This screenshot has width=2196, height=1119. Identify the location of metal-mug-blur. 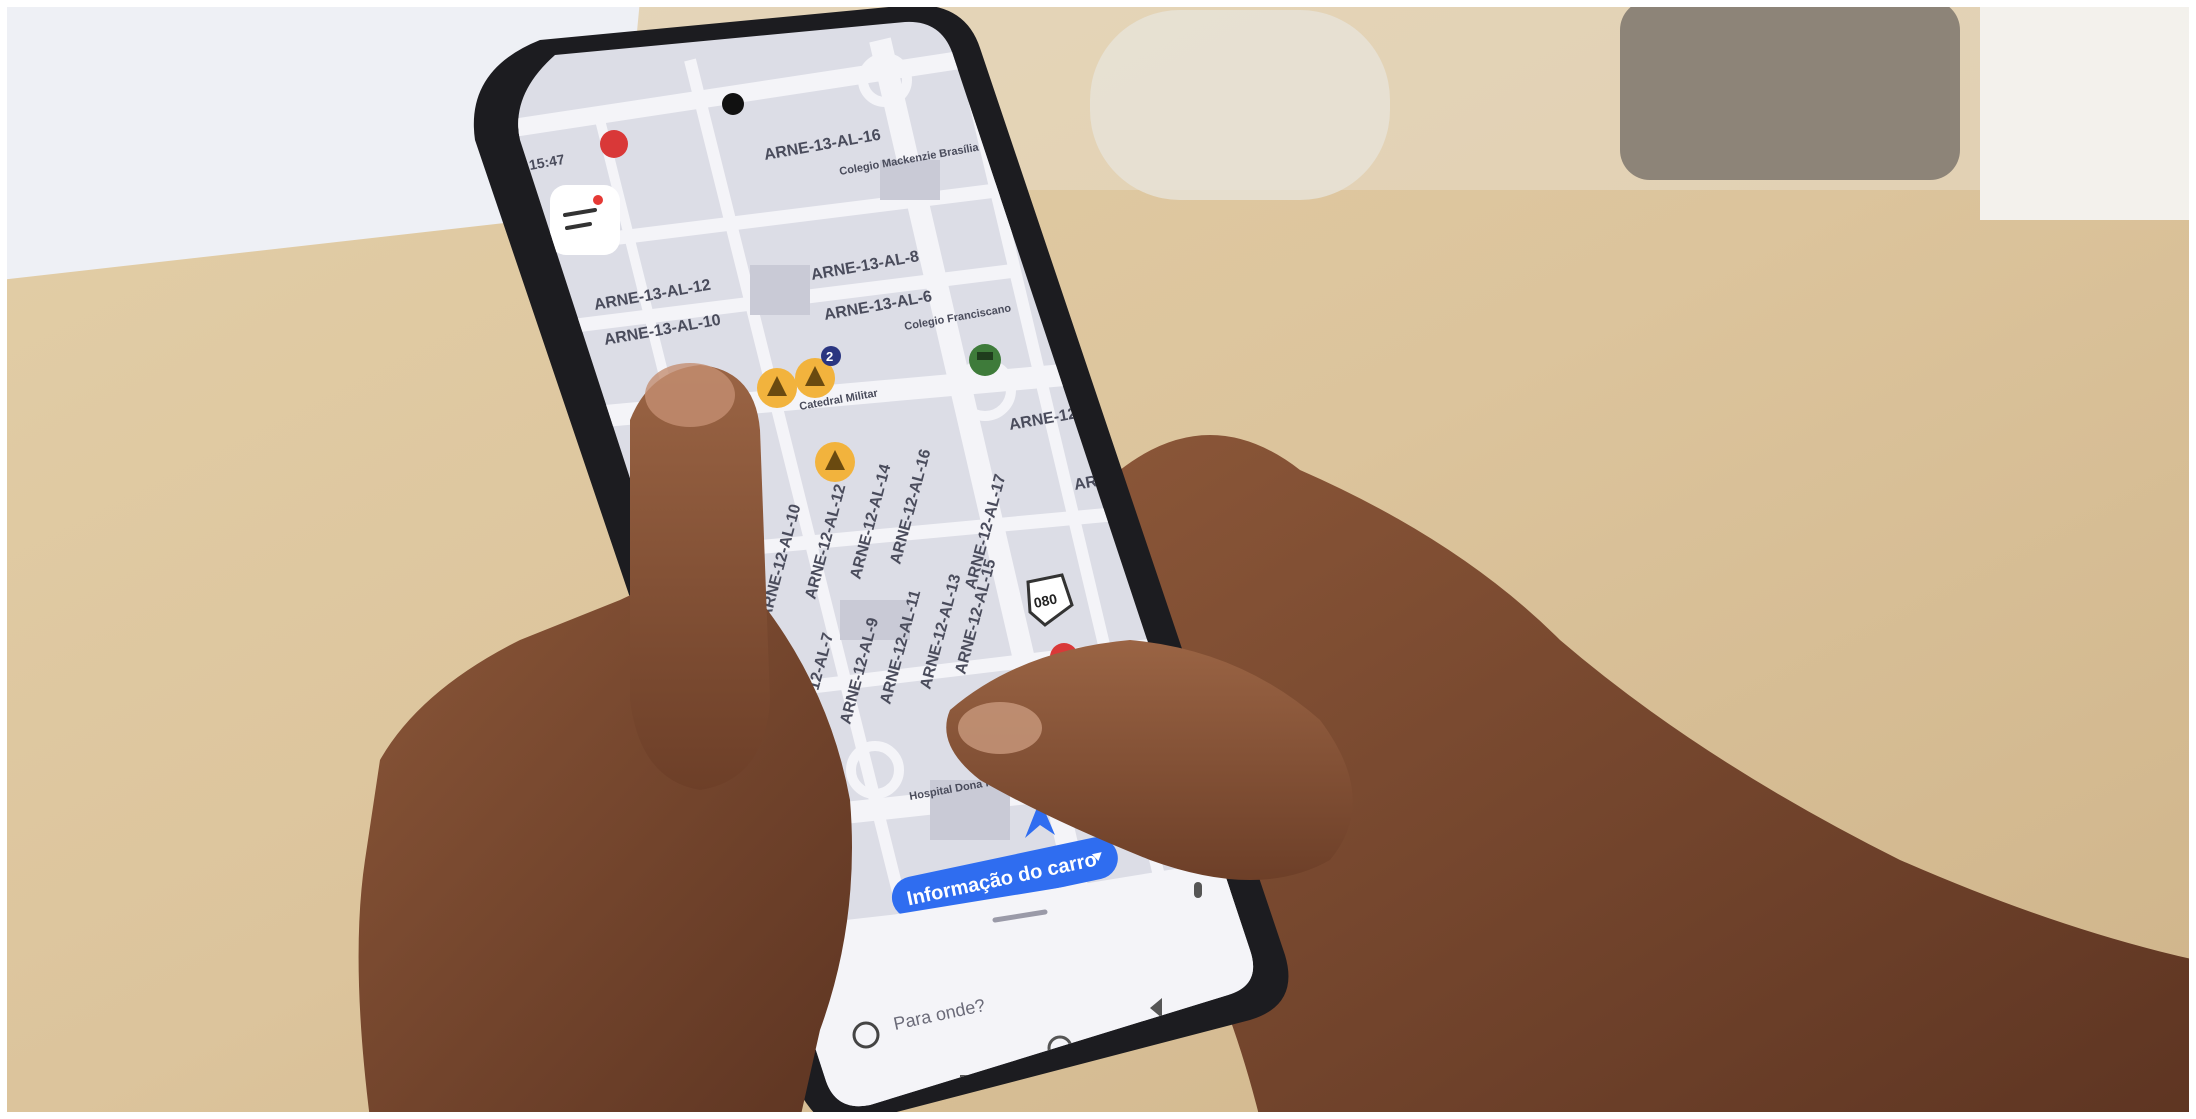
(1790, 90).